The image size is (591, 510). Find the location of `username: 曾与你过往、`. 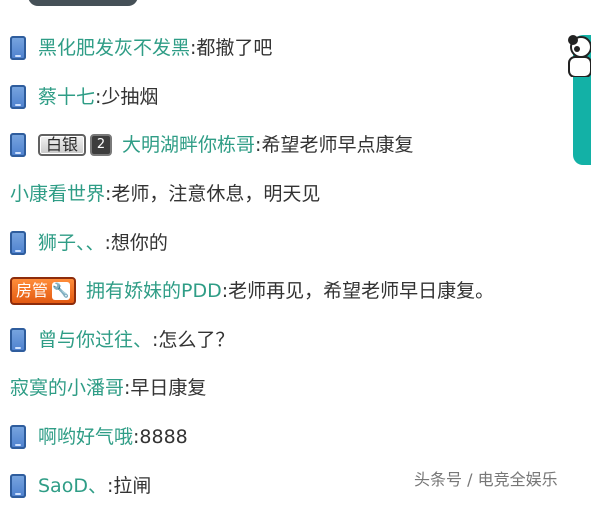

username: 曾与你过往、 is located at coordinates (95, 340).